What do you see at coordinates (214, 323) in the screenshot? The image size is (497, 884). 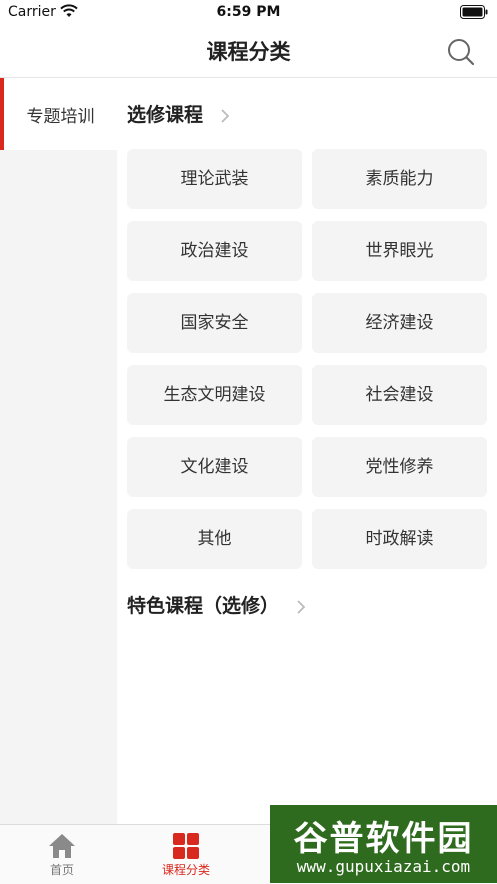 I see `category-tile: 国家安全` at bounding box center [214, 323].